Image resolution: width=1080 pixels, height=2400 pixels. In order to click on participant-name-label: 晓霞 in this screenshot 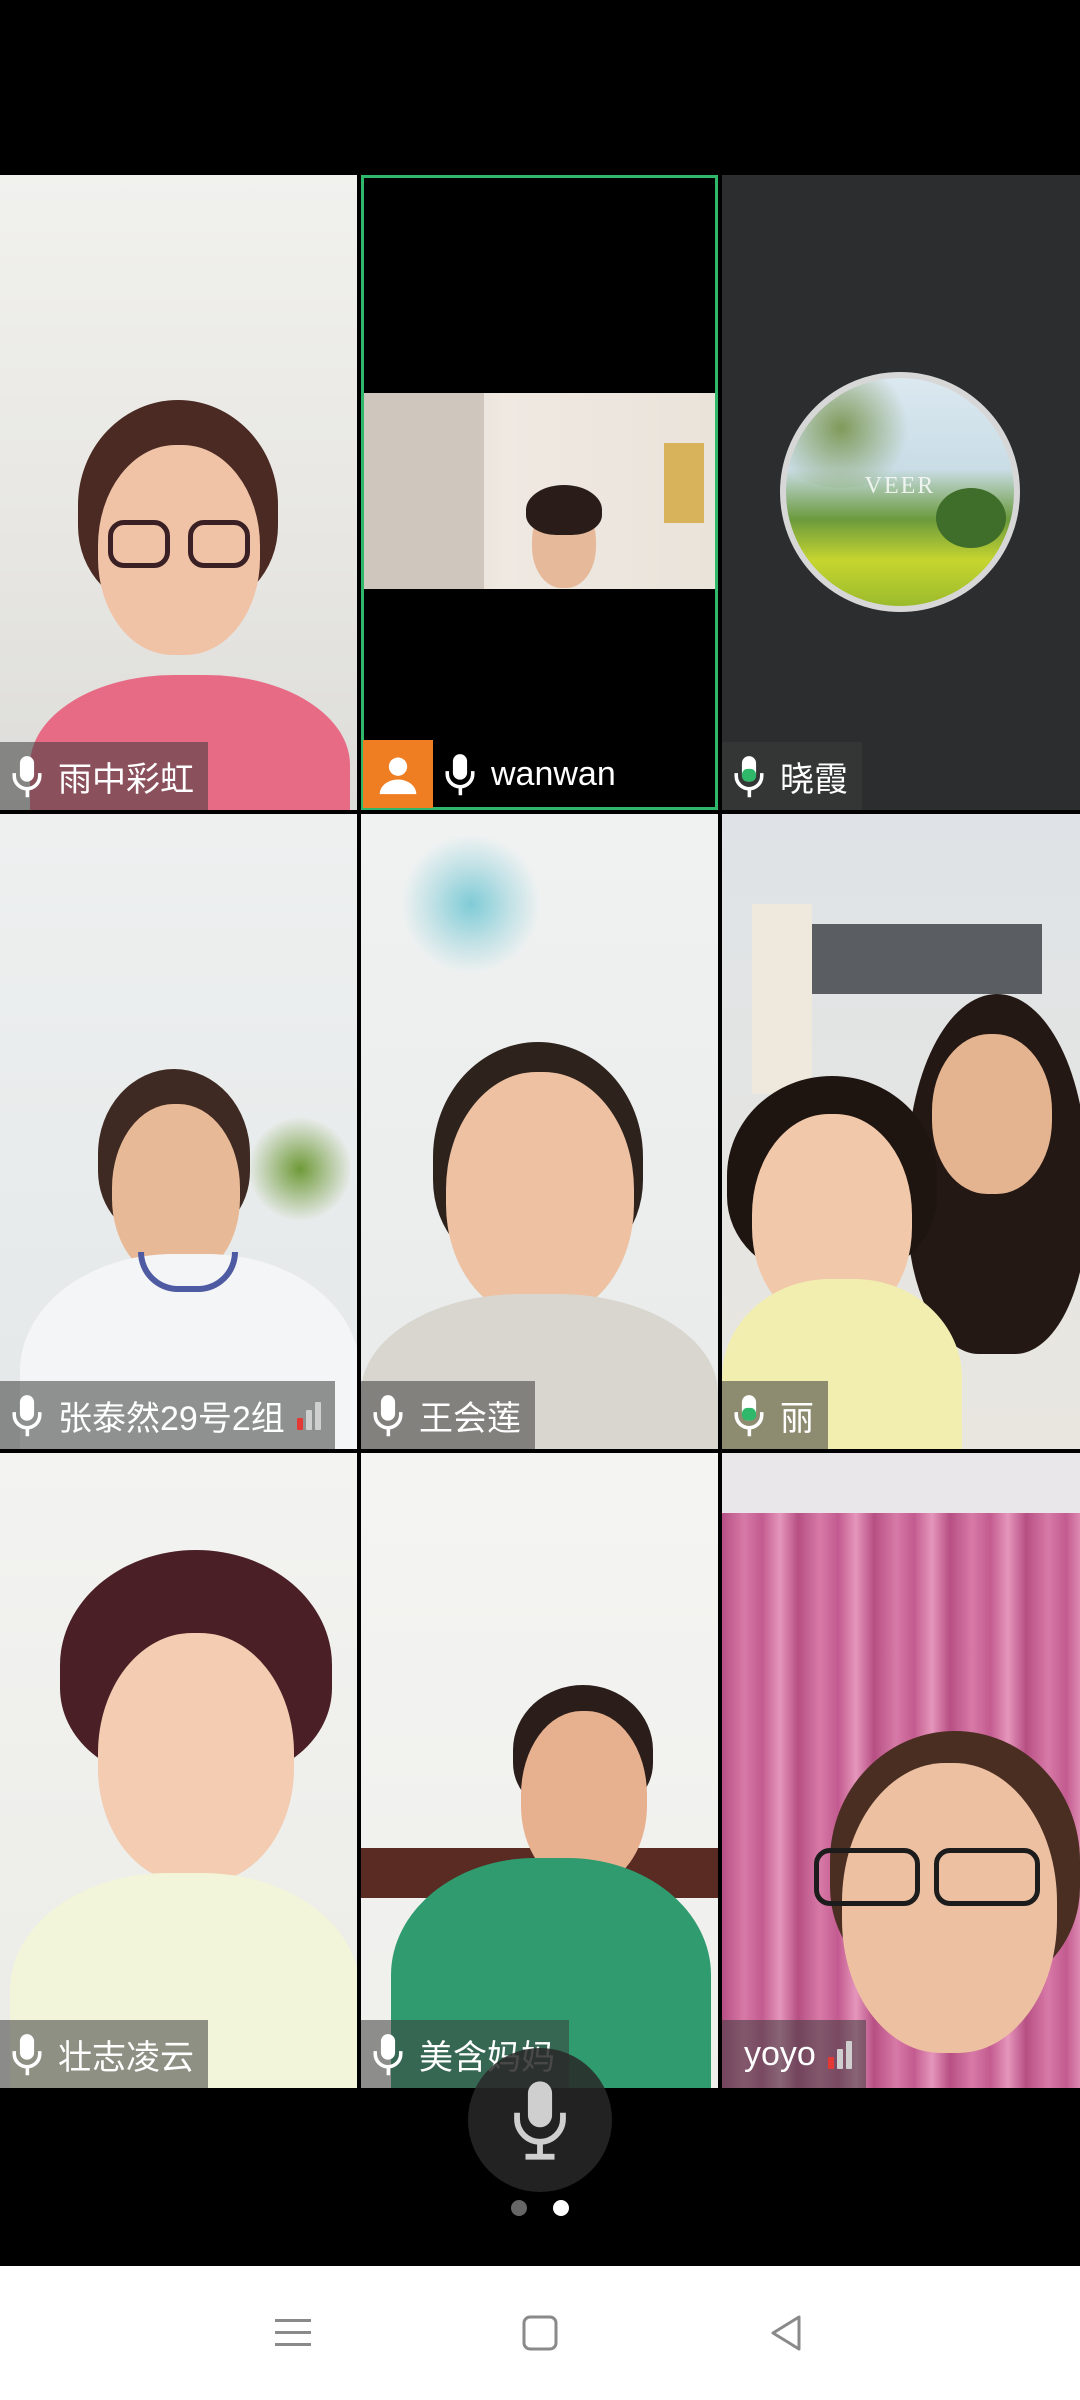, I will do `click(792, 776)`.